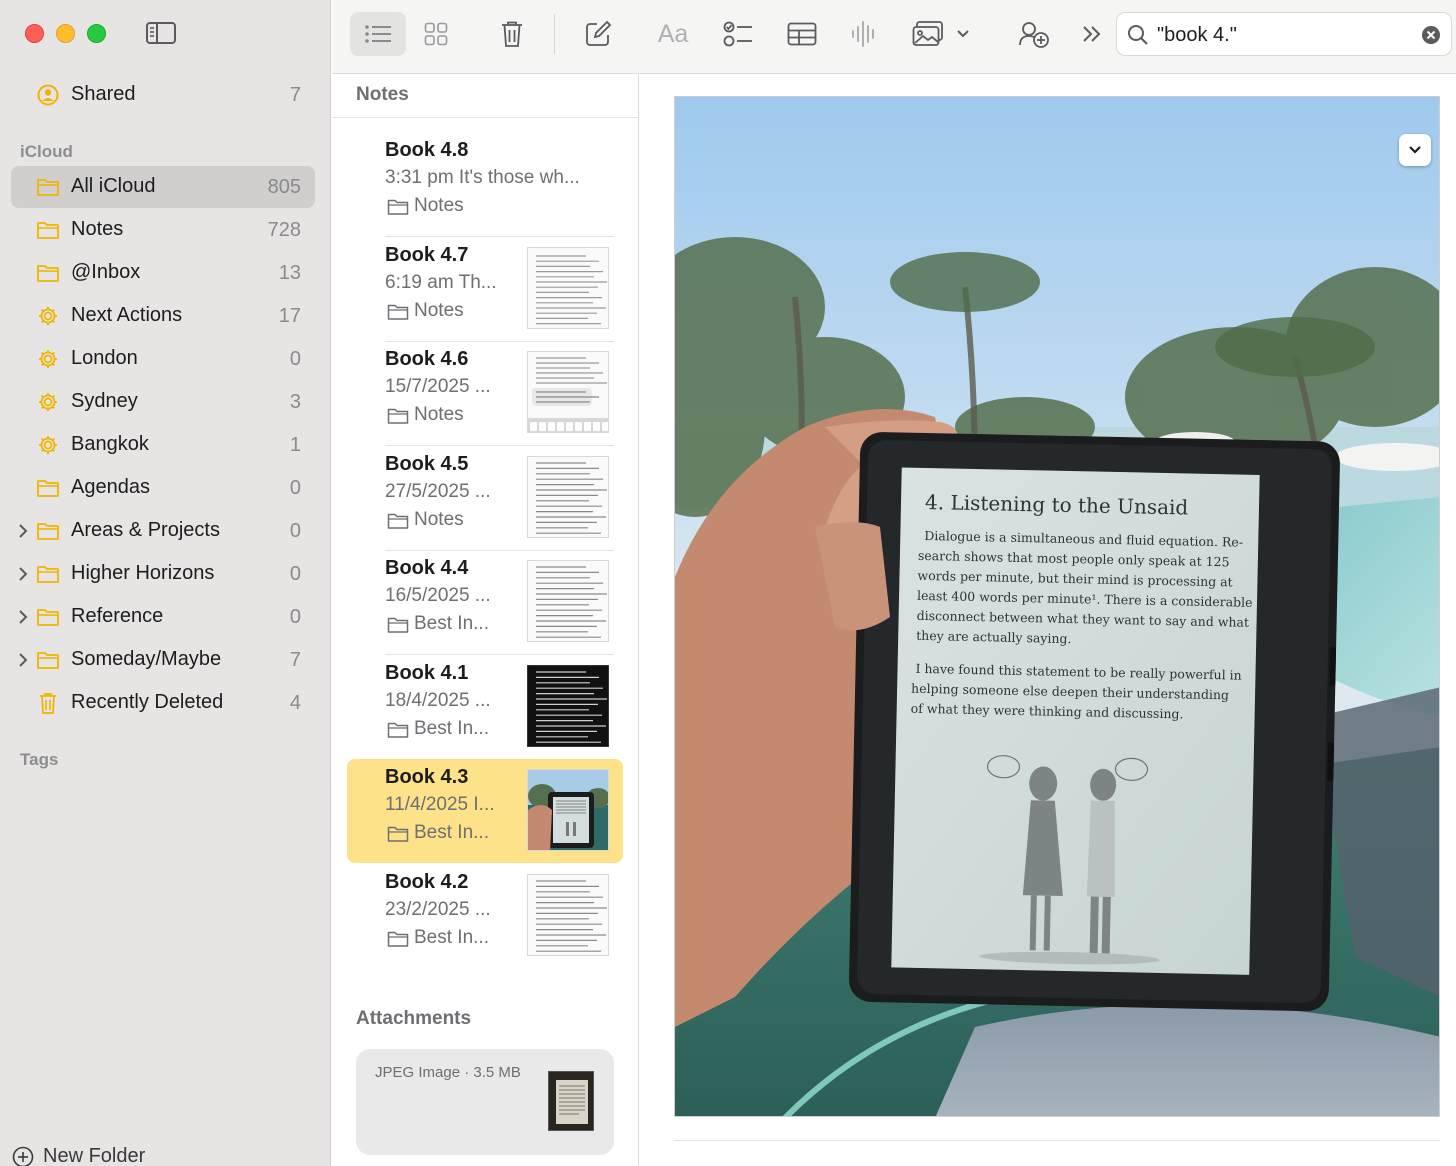  Describe the element at coordinates (738, 34) in the screenshot. I see `checklist-button` at that location.